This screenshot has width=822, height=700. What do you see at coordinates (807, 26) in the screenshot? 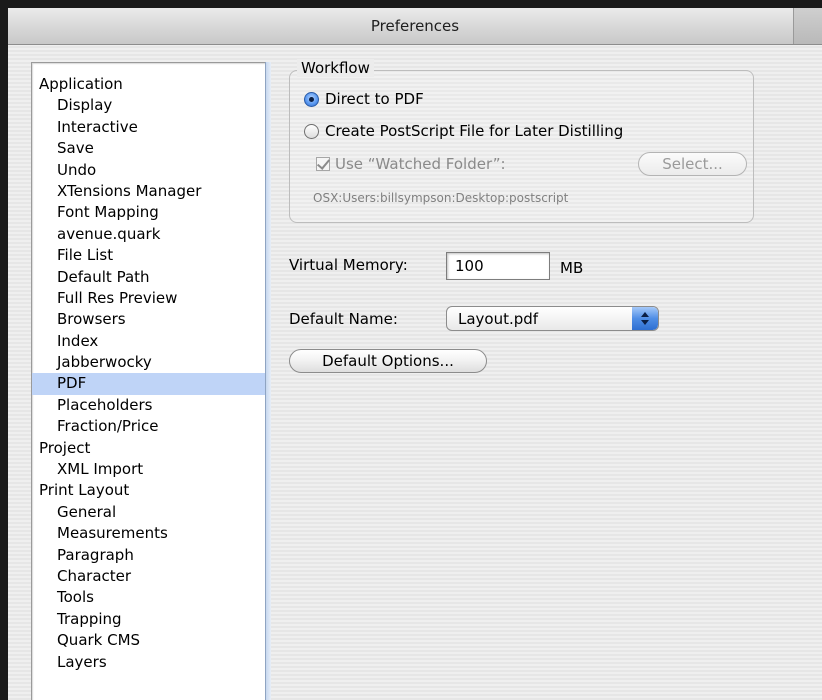
I see `title-bar-edge` at bounding box center [807, 26].